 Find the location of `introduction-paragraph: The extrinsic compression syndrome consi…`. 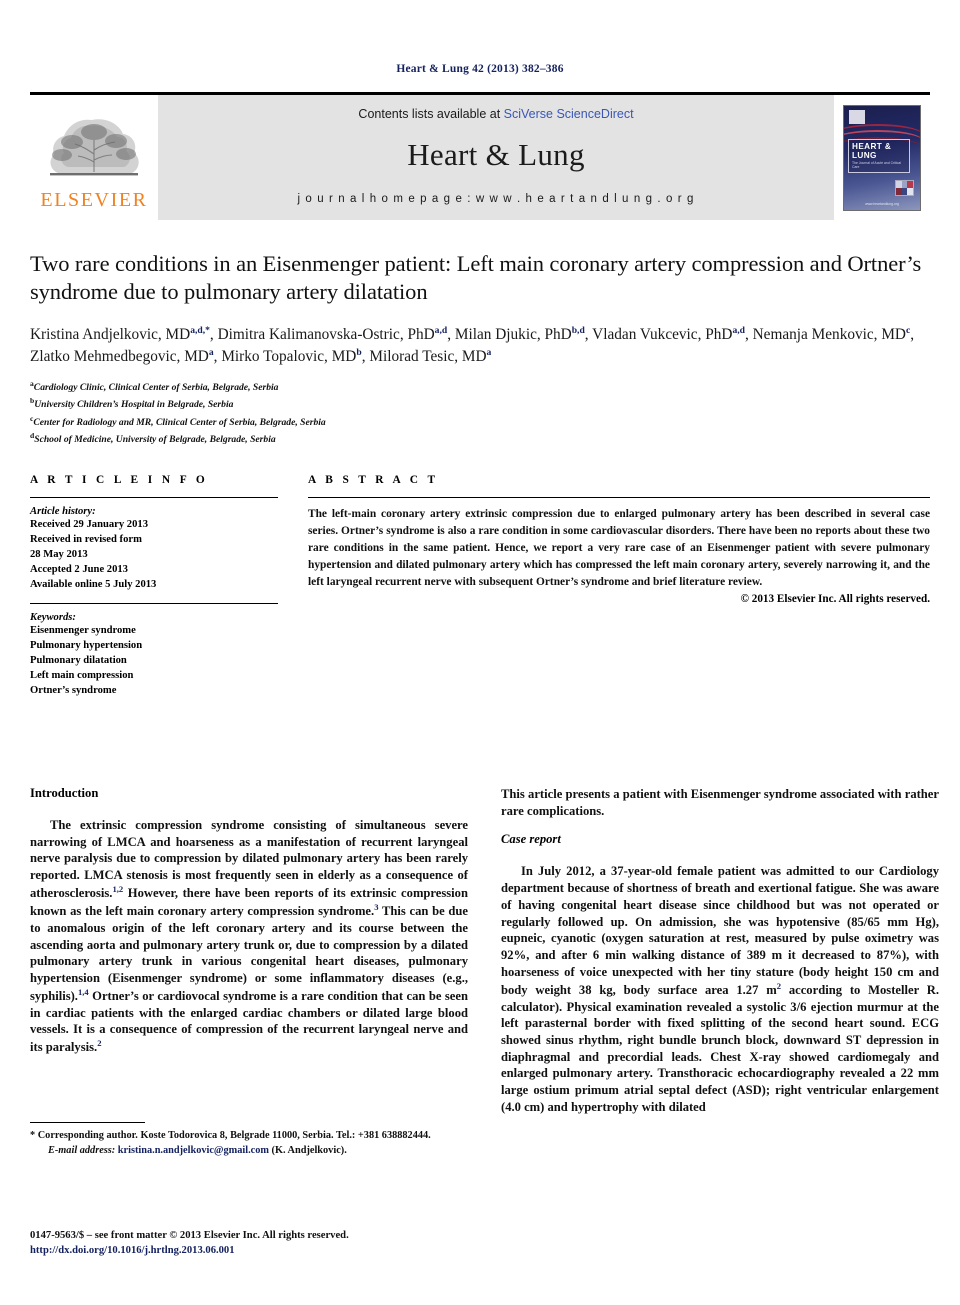

introduction-paragraph: The extrinsic compression syndrome consi… is located at coordinates (249, 936).